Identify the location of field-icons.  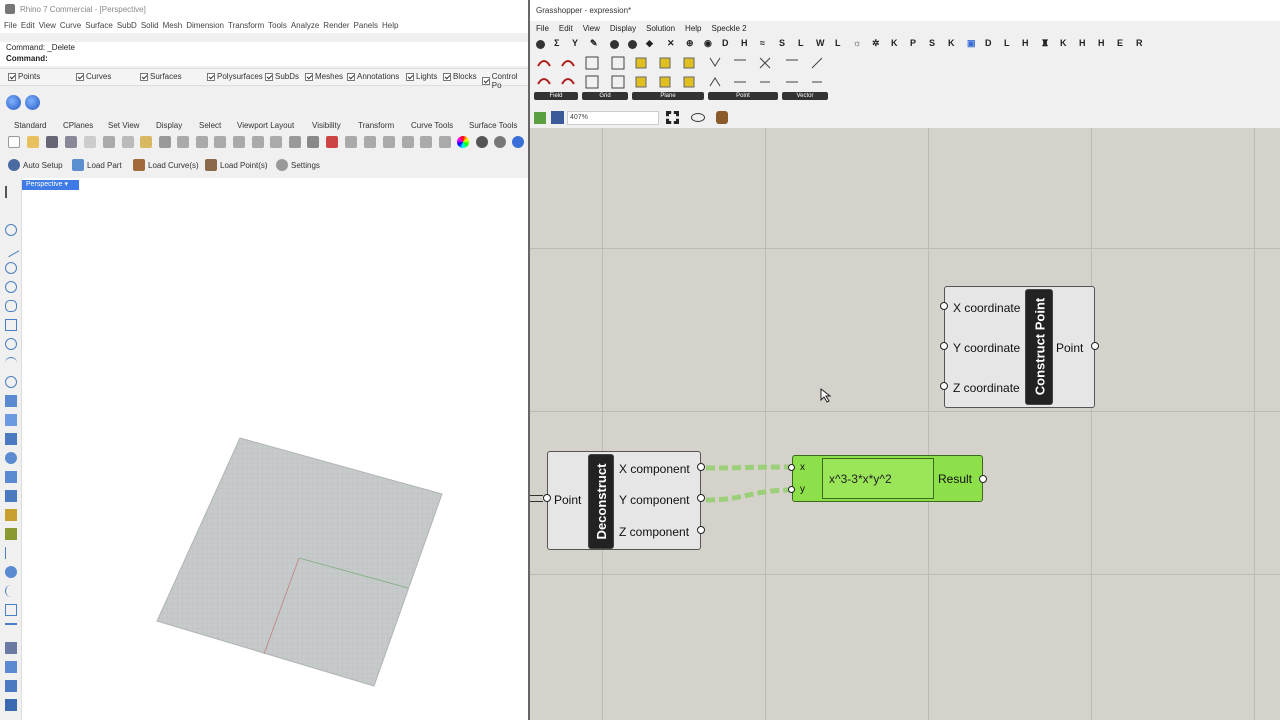
(556, 72).